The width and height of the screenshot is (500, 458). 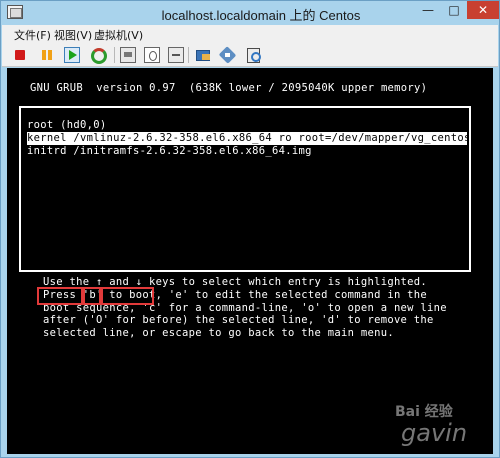 I want to click on menu-view: 视图(V), so click(x=73, y=35).